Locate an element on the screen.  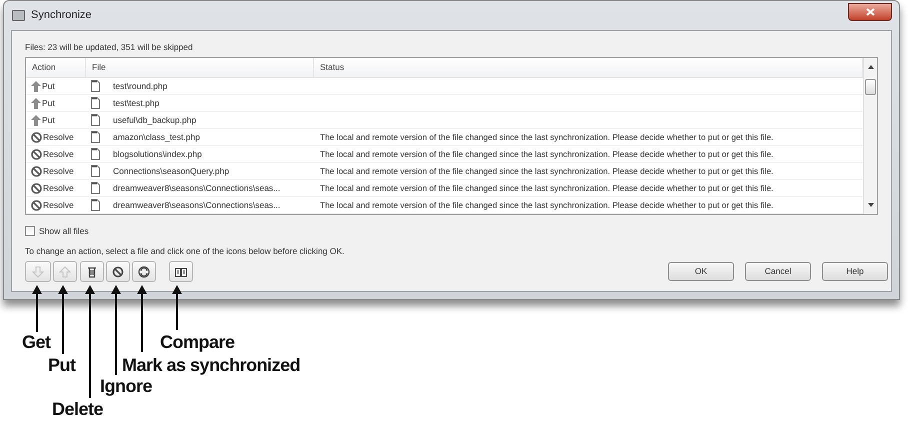
callout-label: Delete is located at coordinates (78, 409).